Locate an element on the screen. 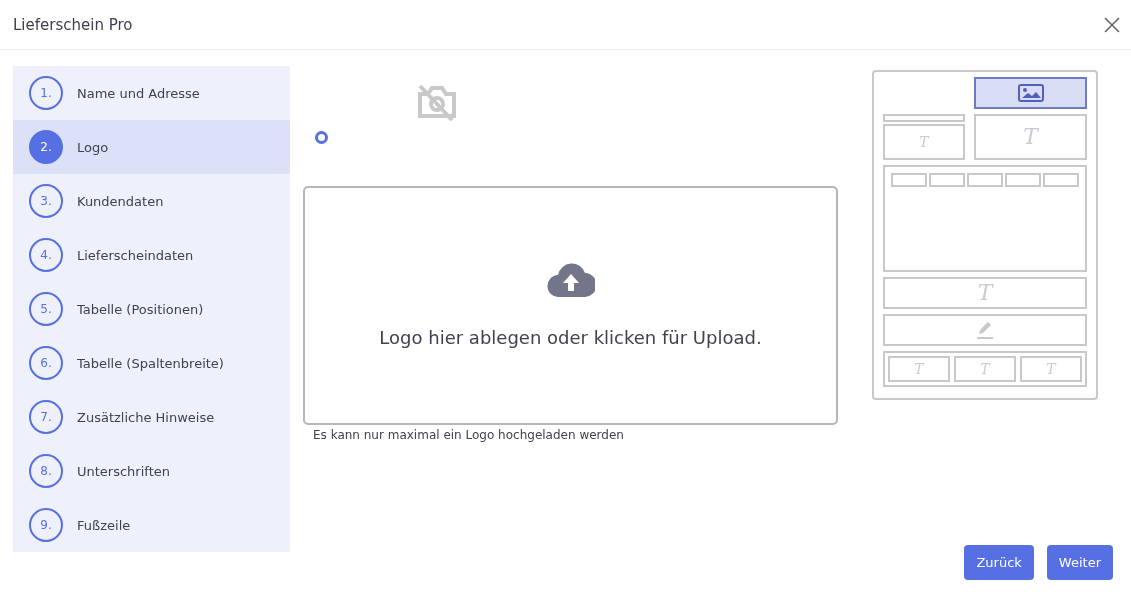 This screenshot has width=1131, height=599. window-title: Lieferschein Pro is located at coordinates (73, 24).